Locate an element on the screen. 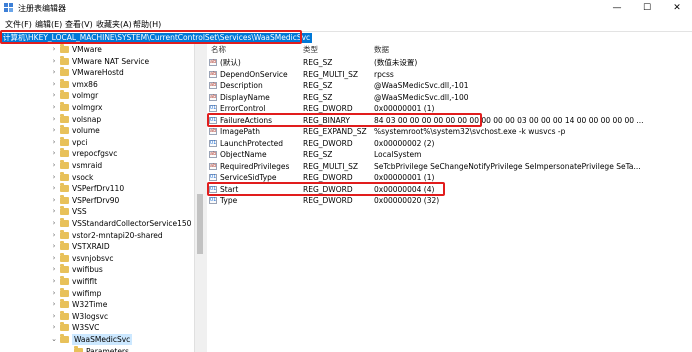  tree-item: Parameters is located at coordinates (97, 348).